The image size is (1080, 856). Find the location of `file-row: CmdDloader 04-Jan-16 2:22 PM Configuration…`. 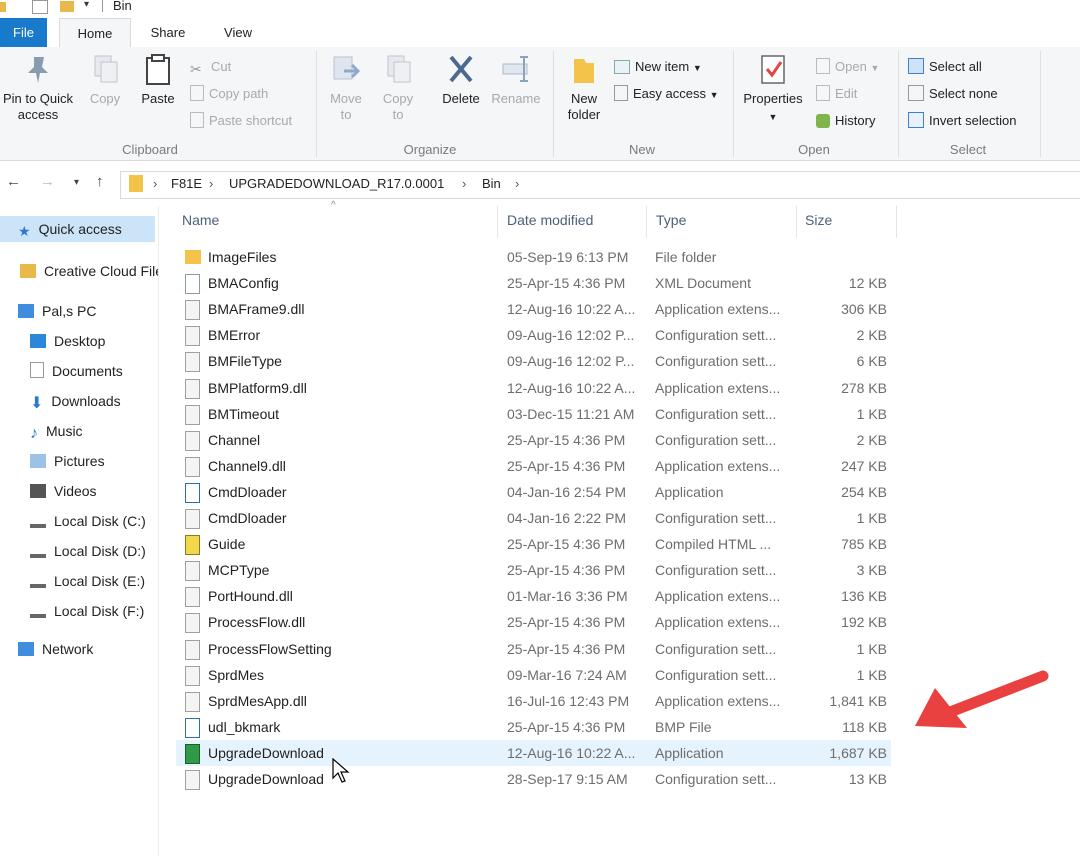

file-row: CmdDloader 04-Jan-16 2:22 PM Configuration… is located at coordinates (533, 518).